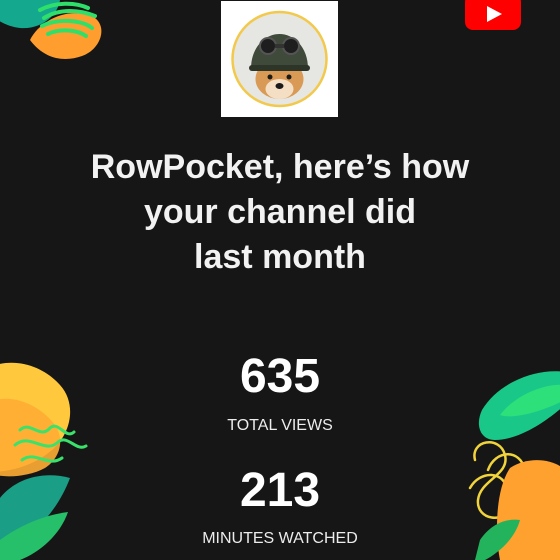 The height and width of the screenshot is (560, 560). I want to click on minutes-watched-label: MINUTES WATCHED, so click(280, 538).